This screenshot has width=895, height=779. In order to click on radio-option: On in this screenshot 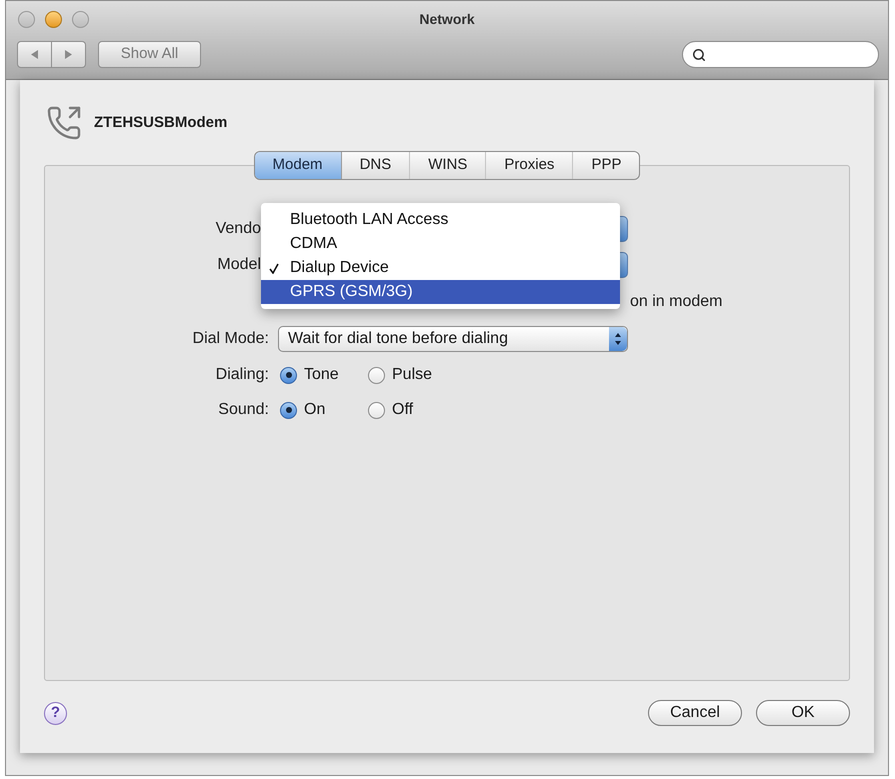, I will do `click(324, 410)`.